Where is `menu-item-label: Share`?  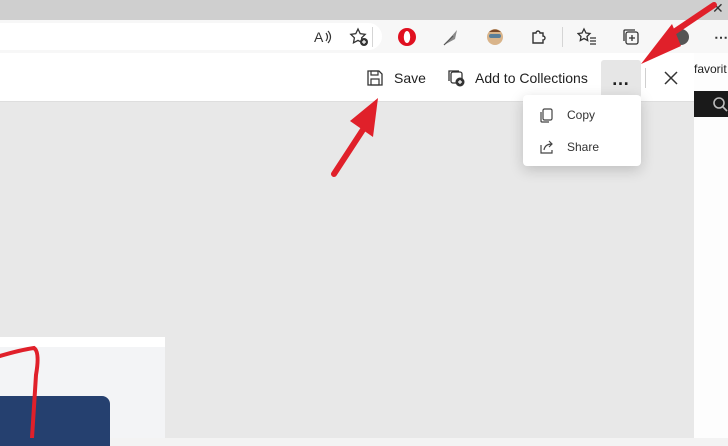 menu-item-label: Share is located at coordinates (583, 147).